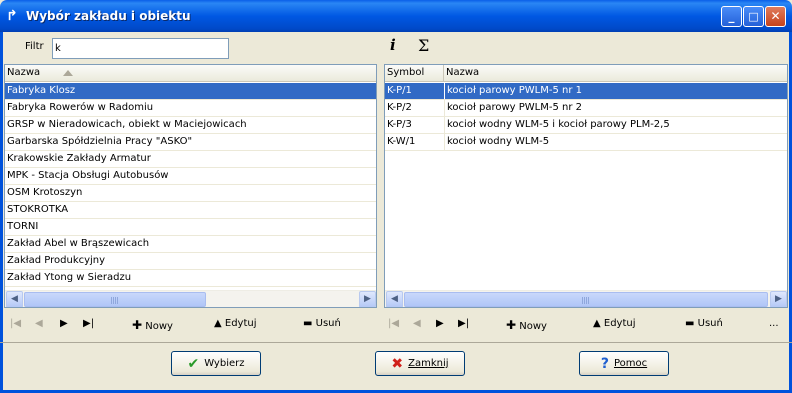 The image size is (792, 393). What do you see at coordinates (41, 90) in the screenshot?
I see `plant-name-cell: Fabryka Klosz` at bounding box center [41, 90].